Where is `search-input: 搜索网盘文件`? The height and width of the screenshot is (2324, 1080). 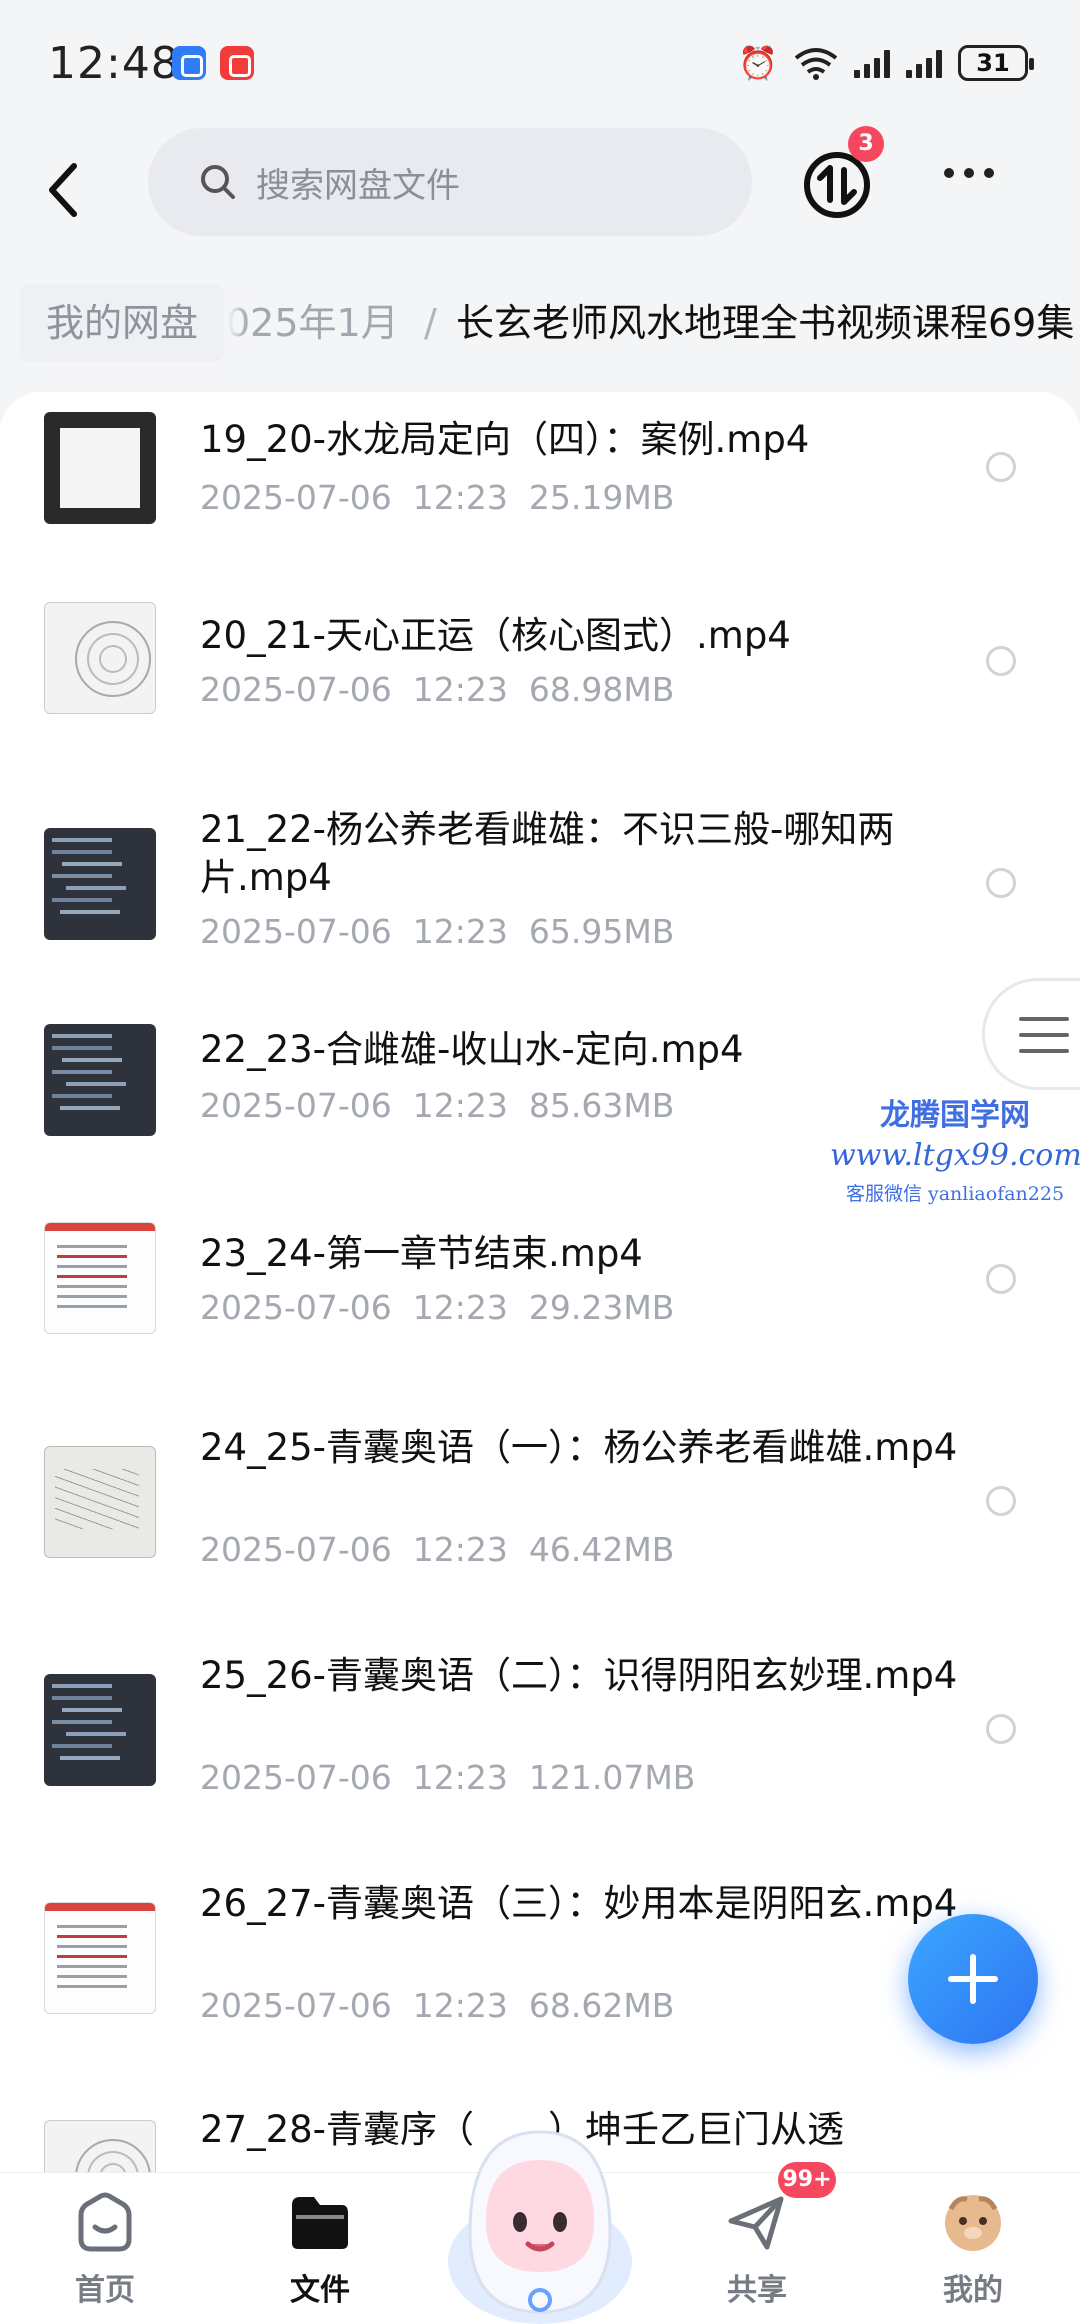
search-input: 搜索网盘文件 is located at coordinates (450, 182).